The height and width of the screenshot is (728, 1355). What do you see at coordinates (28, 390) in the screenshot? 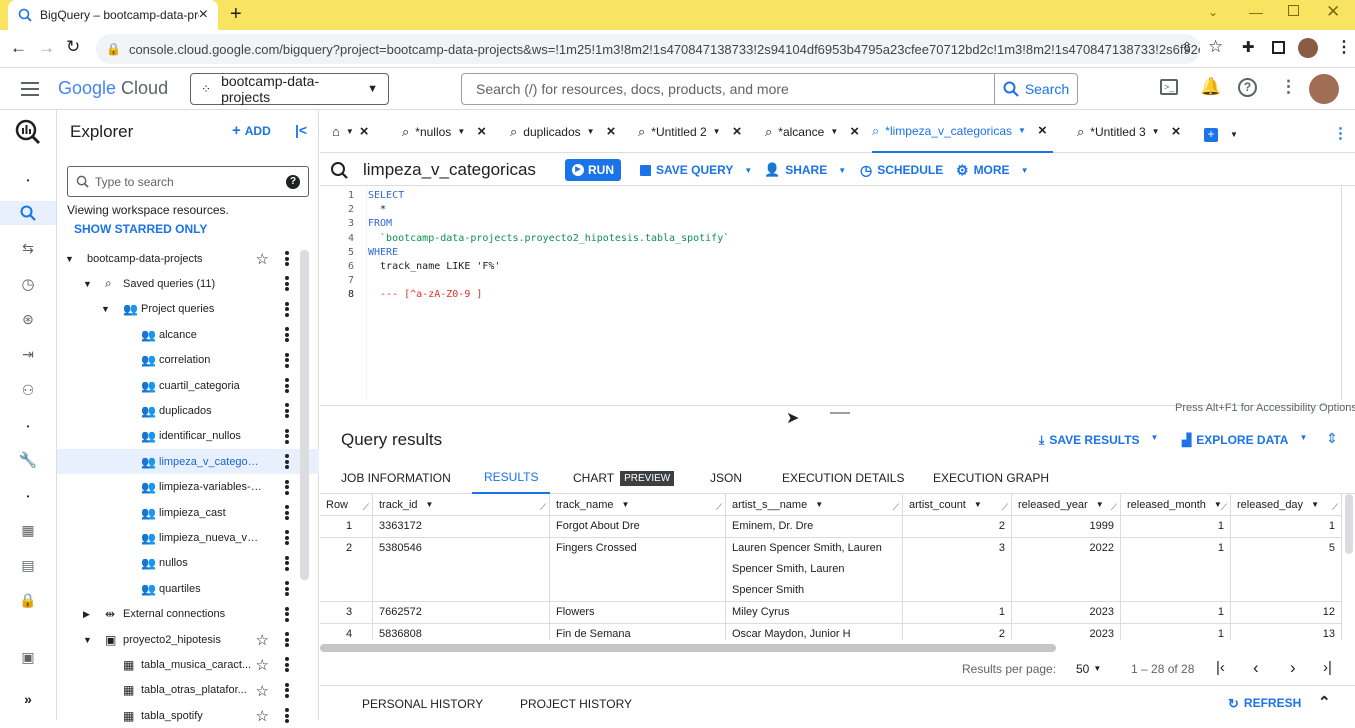
I see `partner-center-icon: ⚇` at bounding box center [28, 390].